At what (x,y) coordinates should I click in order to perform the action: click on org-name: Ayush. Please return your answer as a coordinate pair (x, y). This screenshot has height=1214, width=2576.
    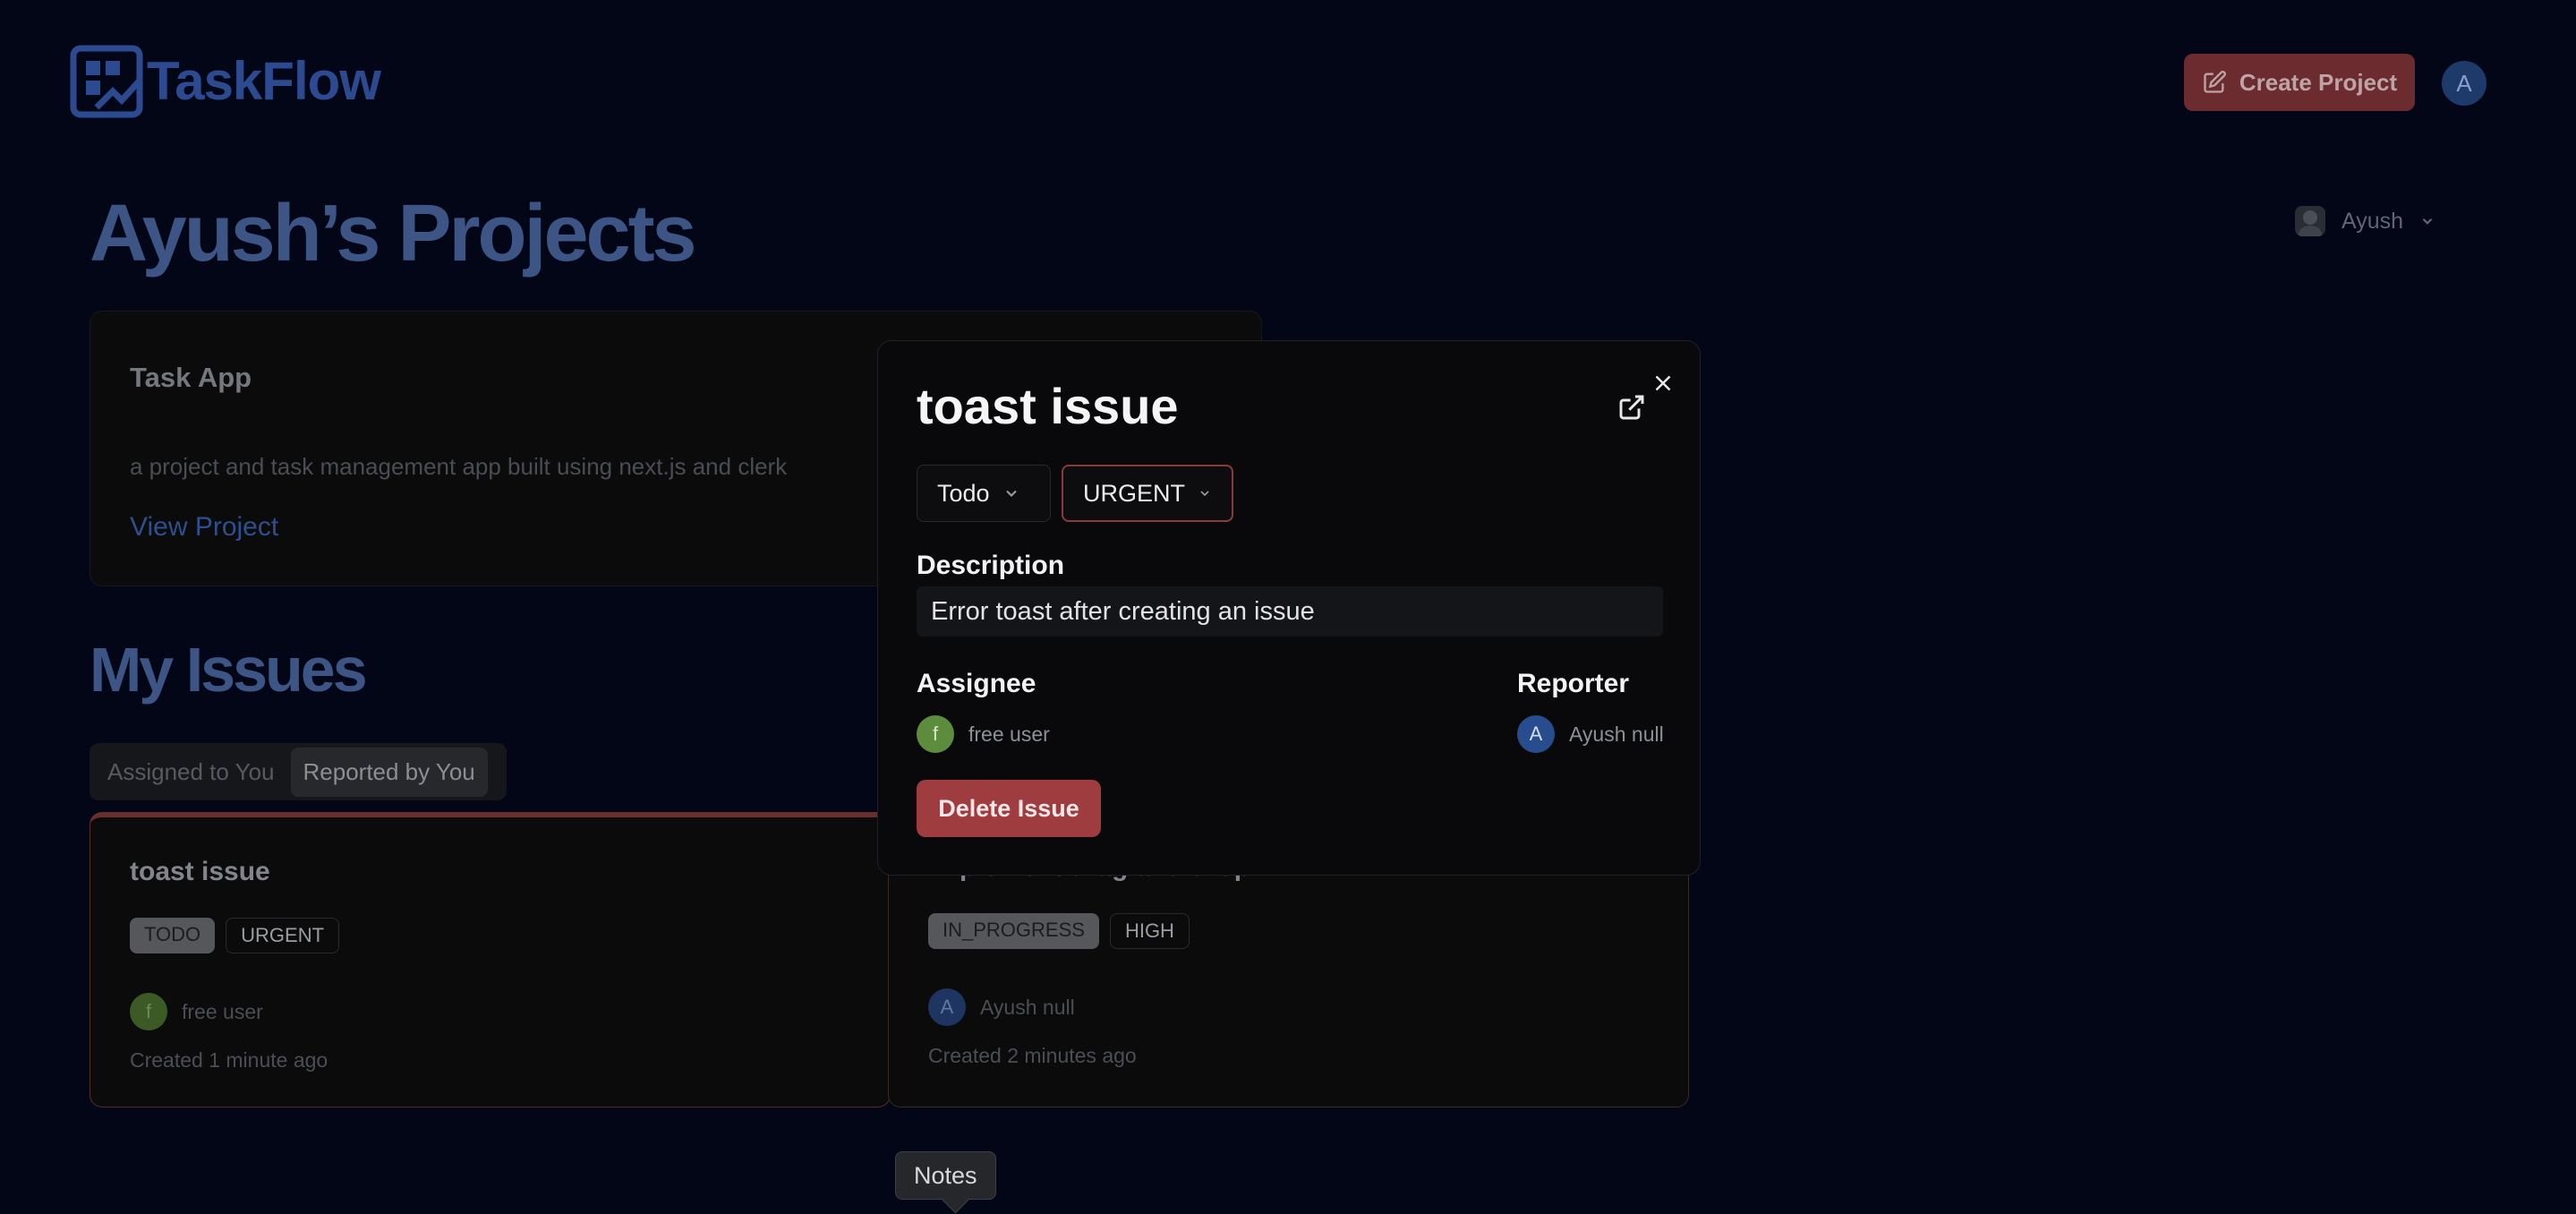
    Looking at the image, I should click on (2372, 221).